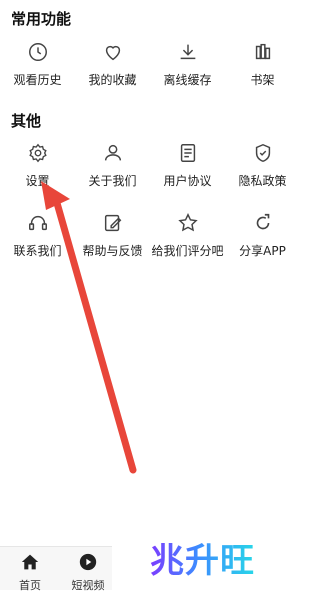 Image resolution: width=320 pixels, height=593 pixels. Describe the element at coordinates (88, 562) in the screenshot. I see `play-icon` at that location.